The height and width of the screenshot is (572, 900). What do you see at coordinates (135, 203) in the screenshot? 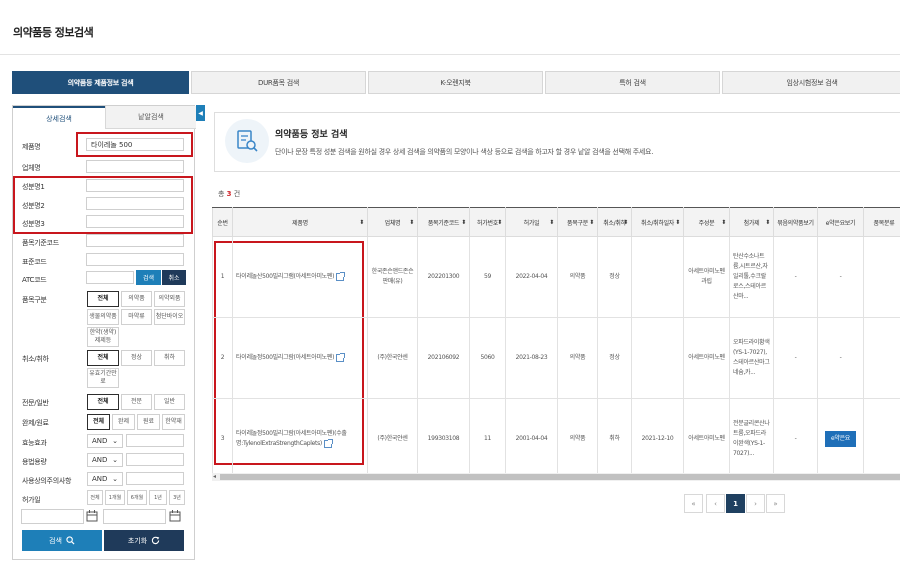
I see `ingredient2-input` at bounding box center [135, 203].